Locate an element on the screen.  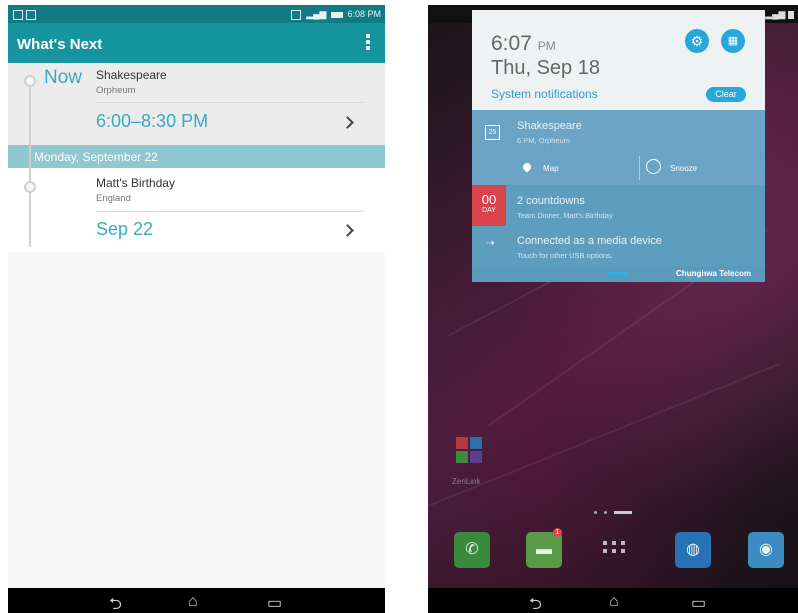
clear-button: Clear is located at coordinates (726, 94).